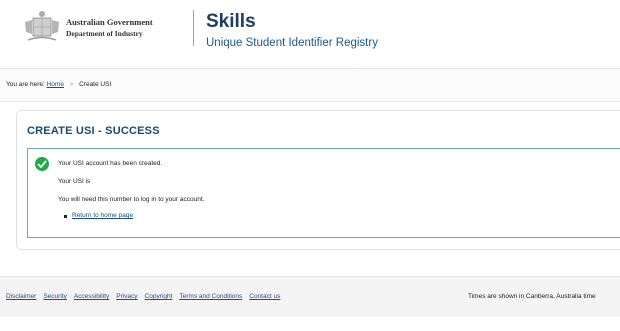  Describe the element at coordinates (42, 164) in the screenshot. I see `checkmark-icon` at that location.